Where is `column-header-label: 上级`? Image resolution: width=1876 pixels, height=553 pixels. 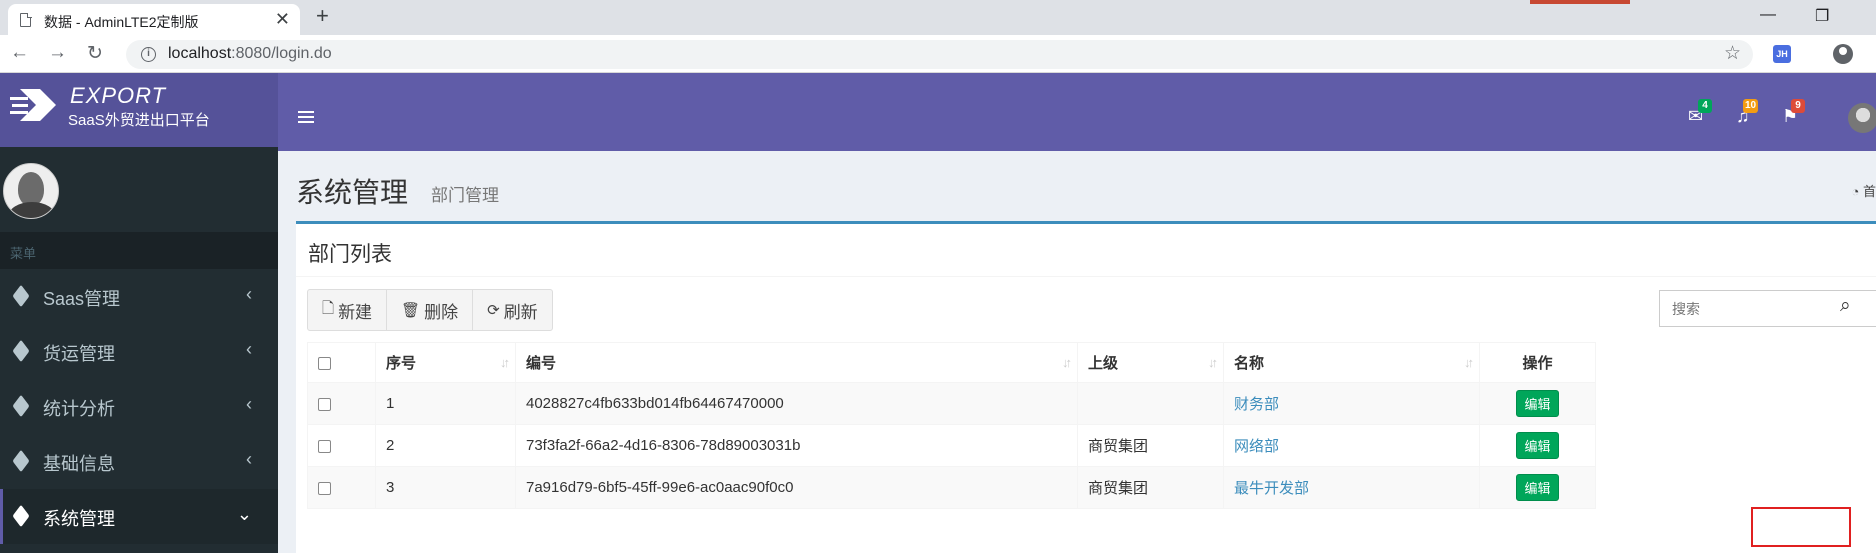 column-header-label: 上级 is located at coordinates (1103, 363).